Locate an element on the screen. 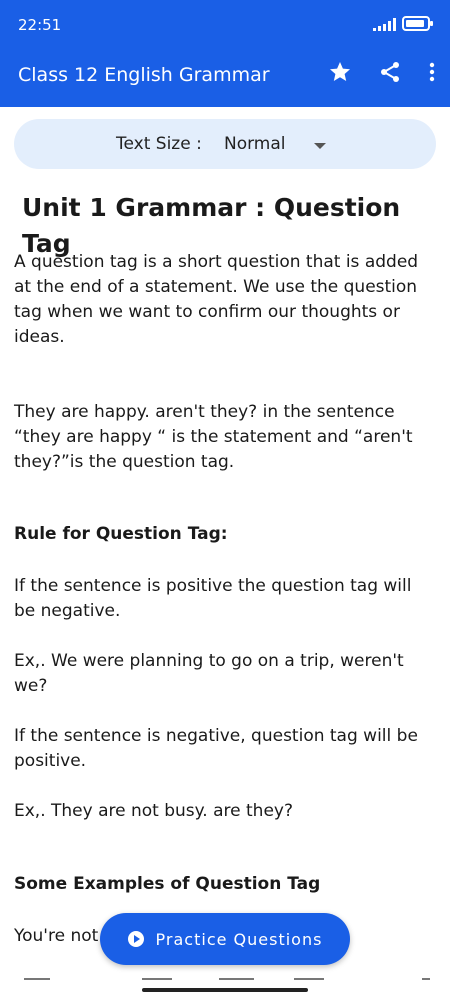  more-vert-icon is located at coordinates (432, 72).